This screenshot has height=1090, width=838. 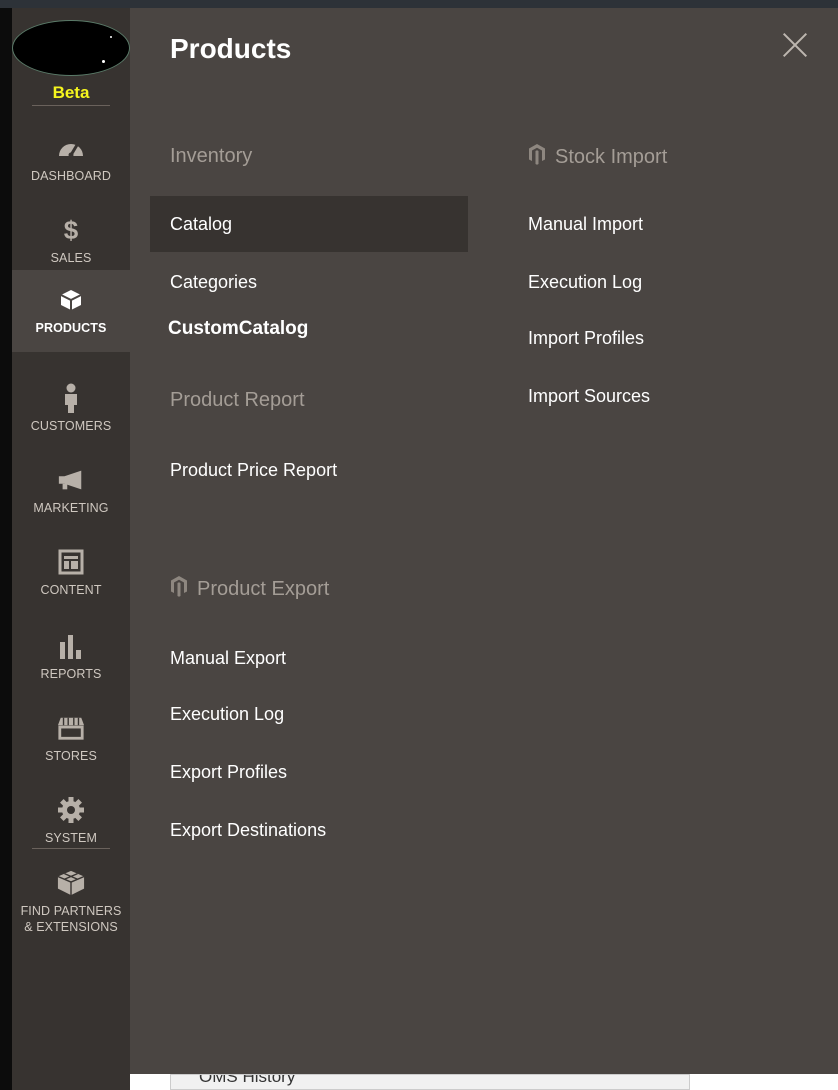 What do you see at coordinates (585, 224) in the screenshot?
I see `menu-link-manual-import: Manual Import` at bounding box center [585, 224].